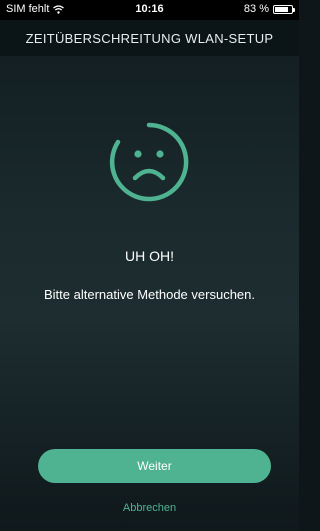  What do you see at coordinates (149, 294) in the screenshot?
I see `error-message: Bitte alternative Methode versuchen.` at bounding box center [149, 294].